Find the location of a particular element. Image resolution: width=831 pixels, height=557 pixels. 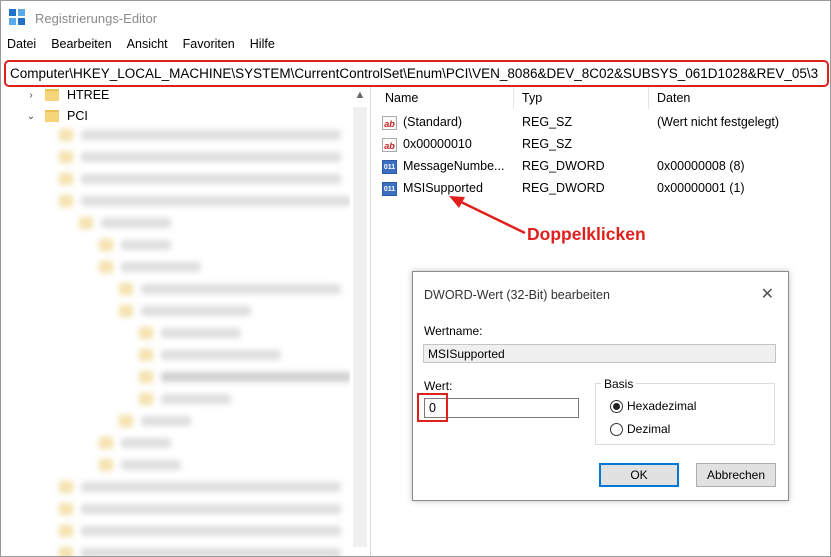

value-name: 0x00000010 is located at coordinates (437, 144).